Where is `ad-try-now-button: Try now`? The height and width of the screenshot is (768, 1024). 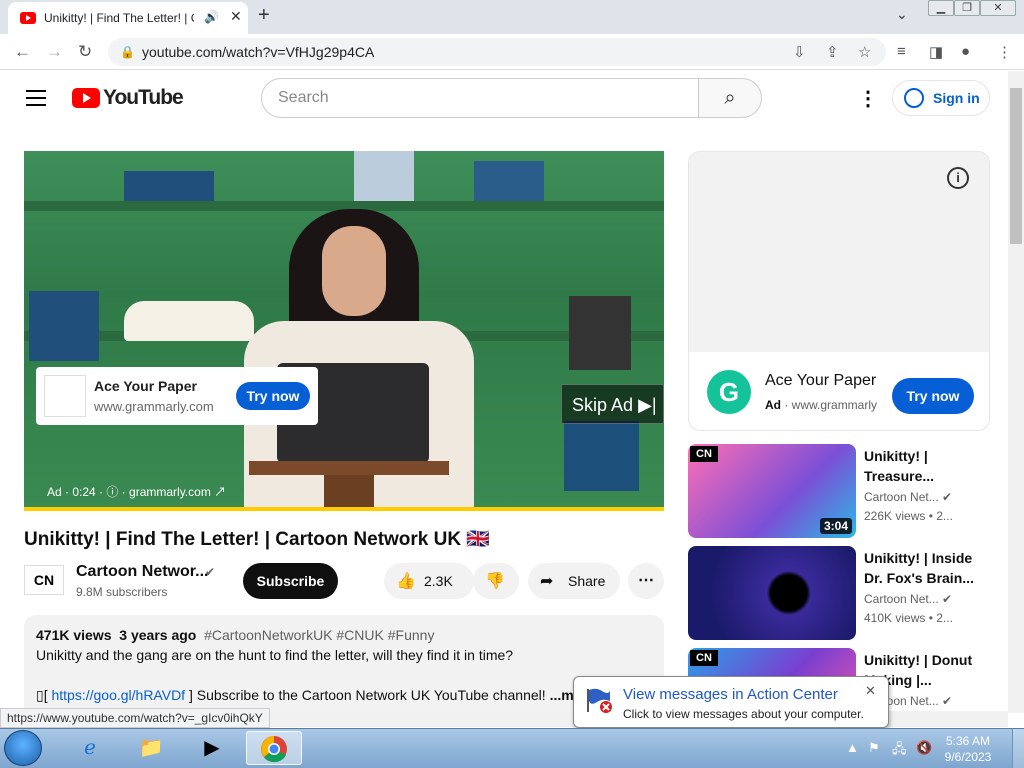 ad-try-now-button: Try now is located at coordinates (273, 396).